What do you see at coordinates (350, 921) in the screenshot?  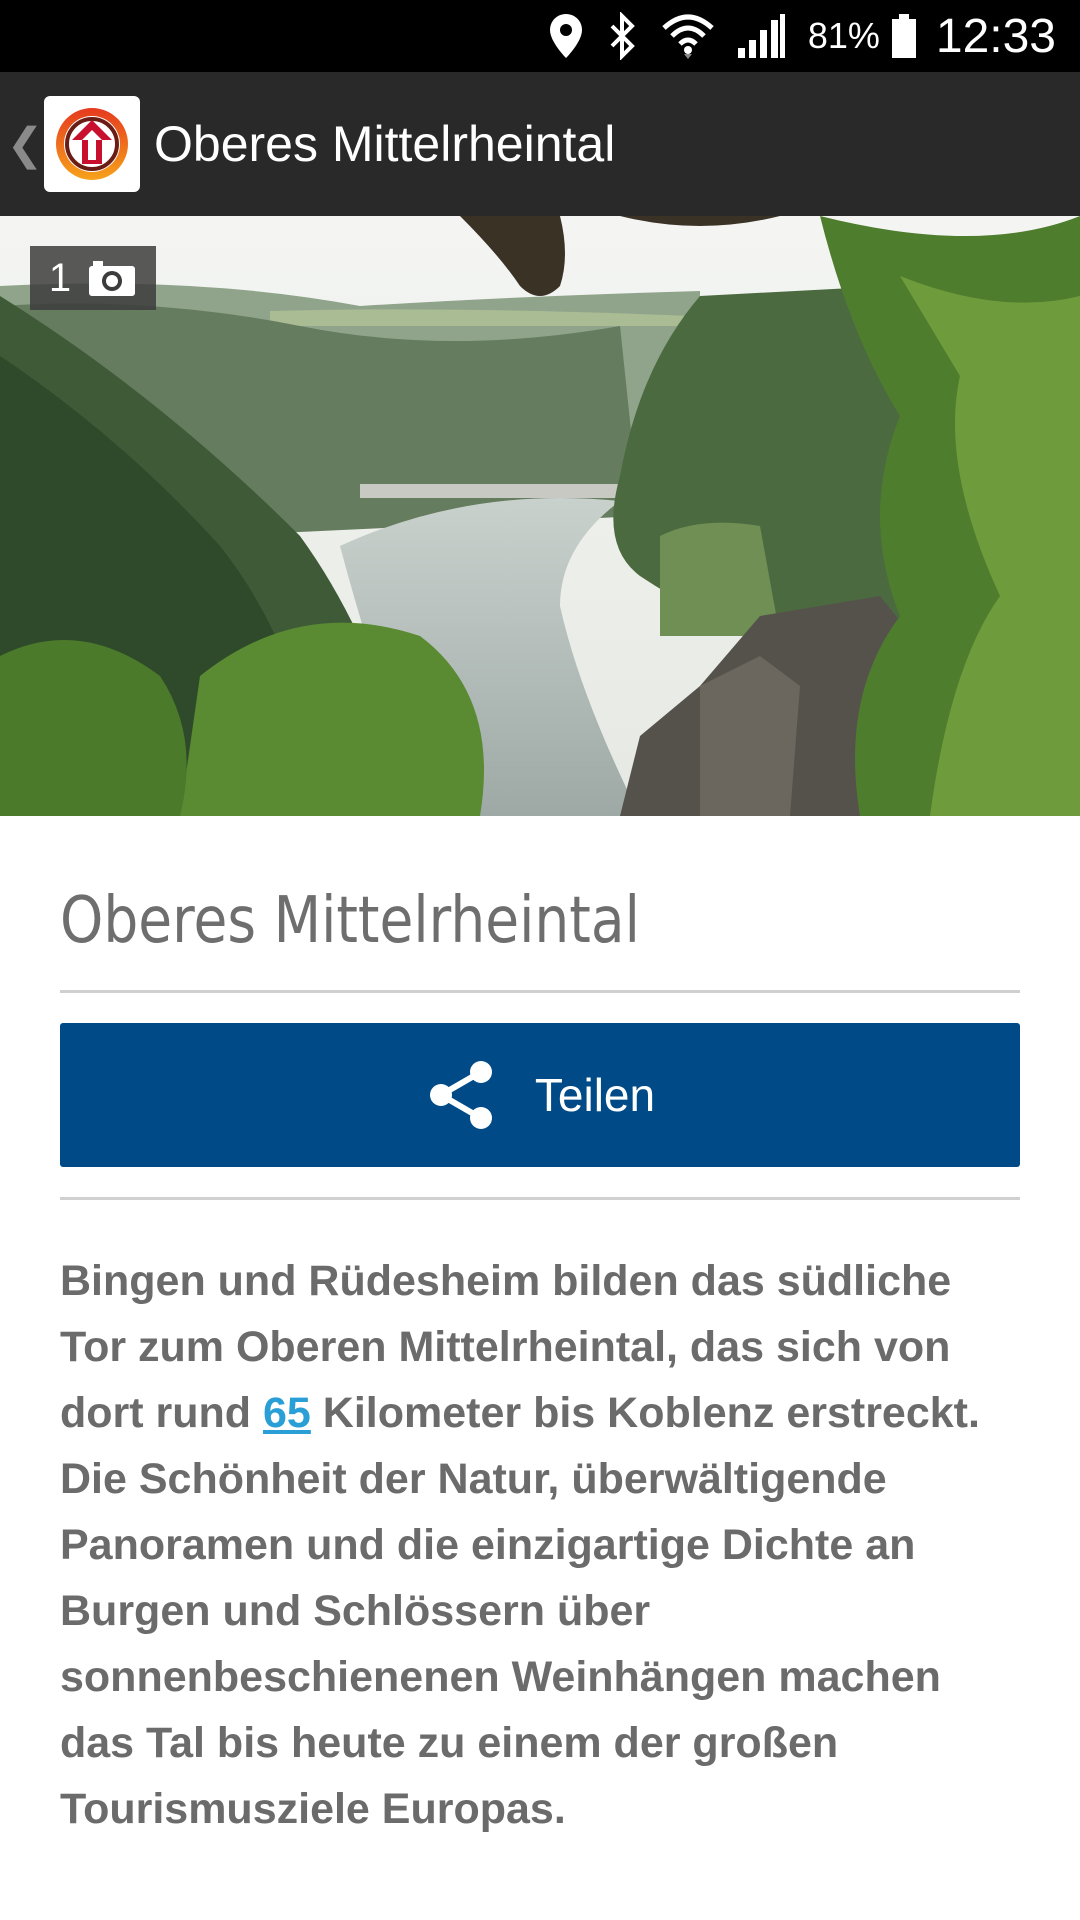 I see `page-title: Oberes Mittelrheintal` at bounding box center [350, 921].